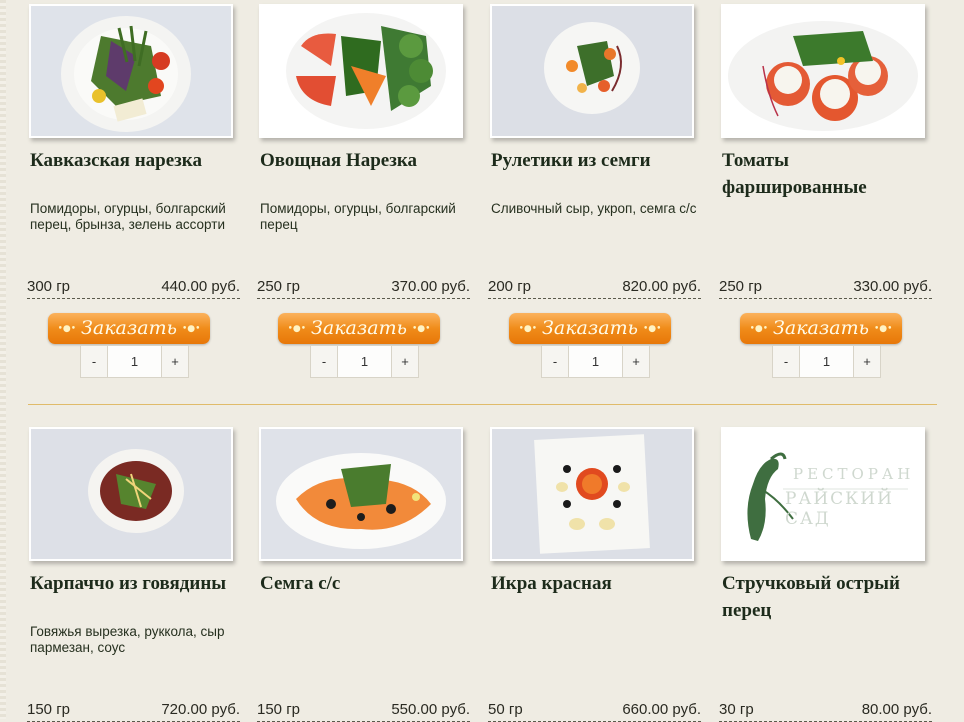 The image size is (964, 722). I want to click on product-photo: РЕСТОРАН РАЙСКИЙ САД, so click(823, 494).